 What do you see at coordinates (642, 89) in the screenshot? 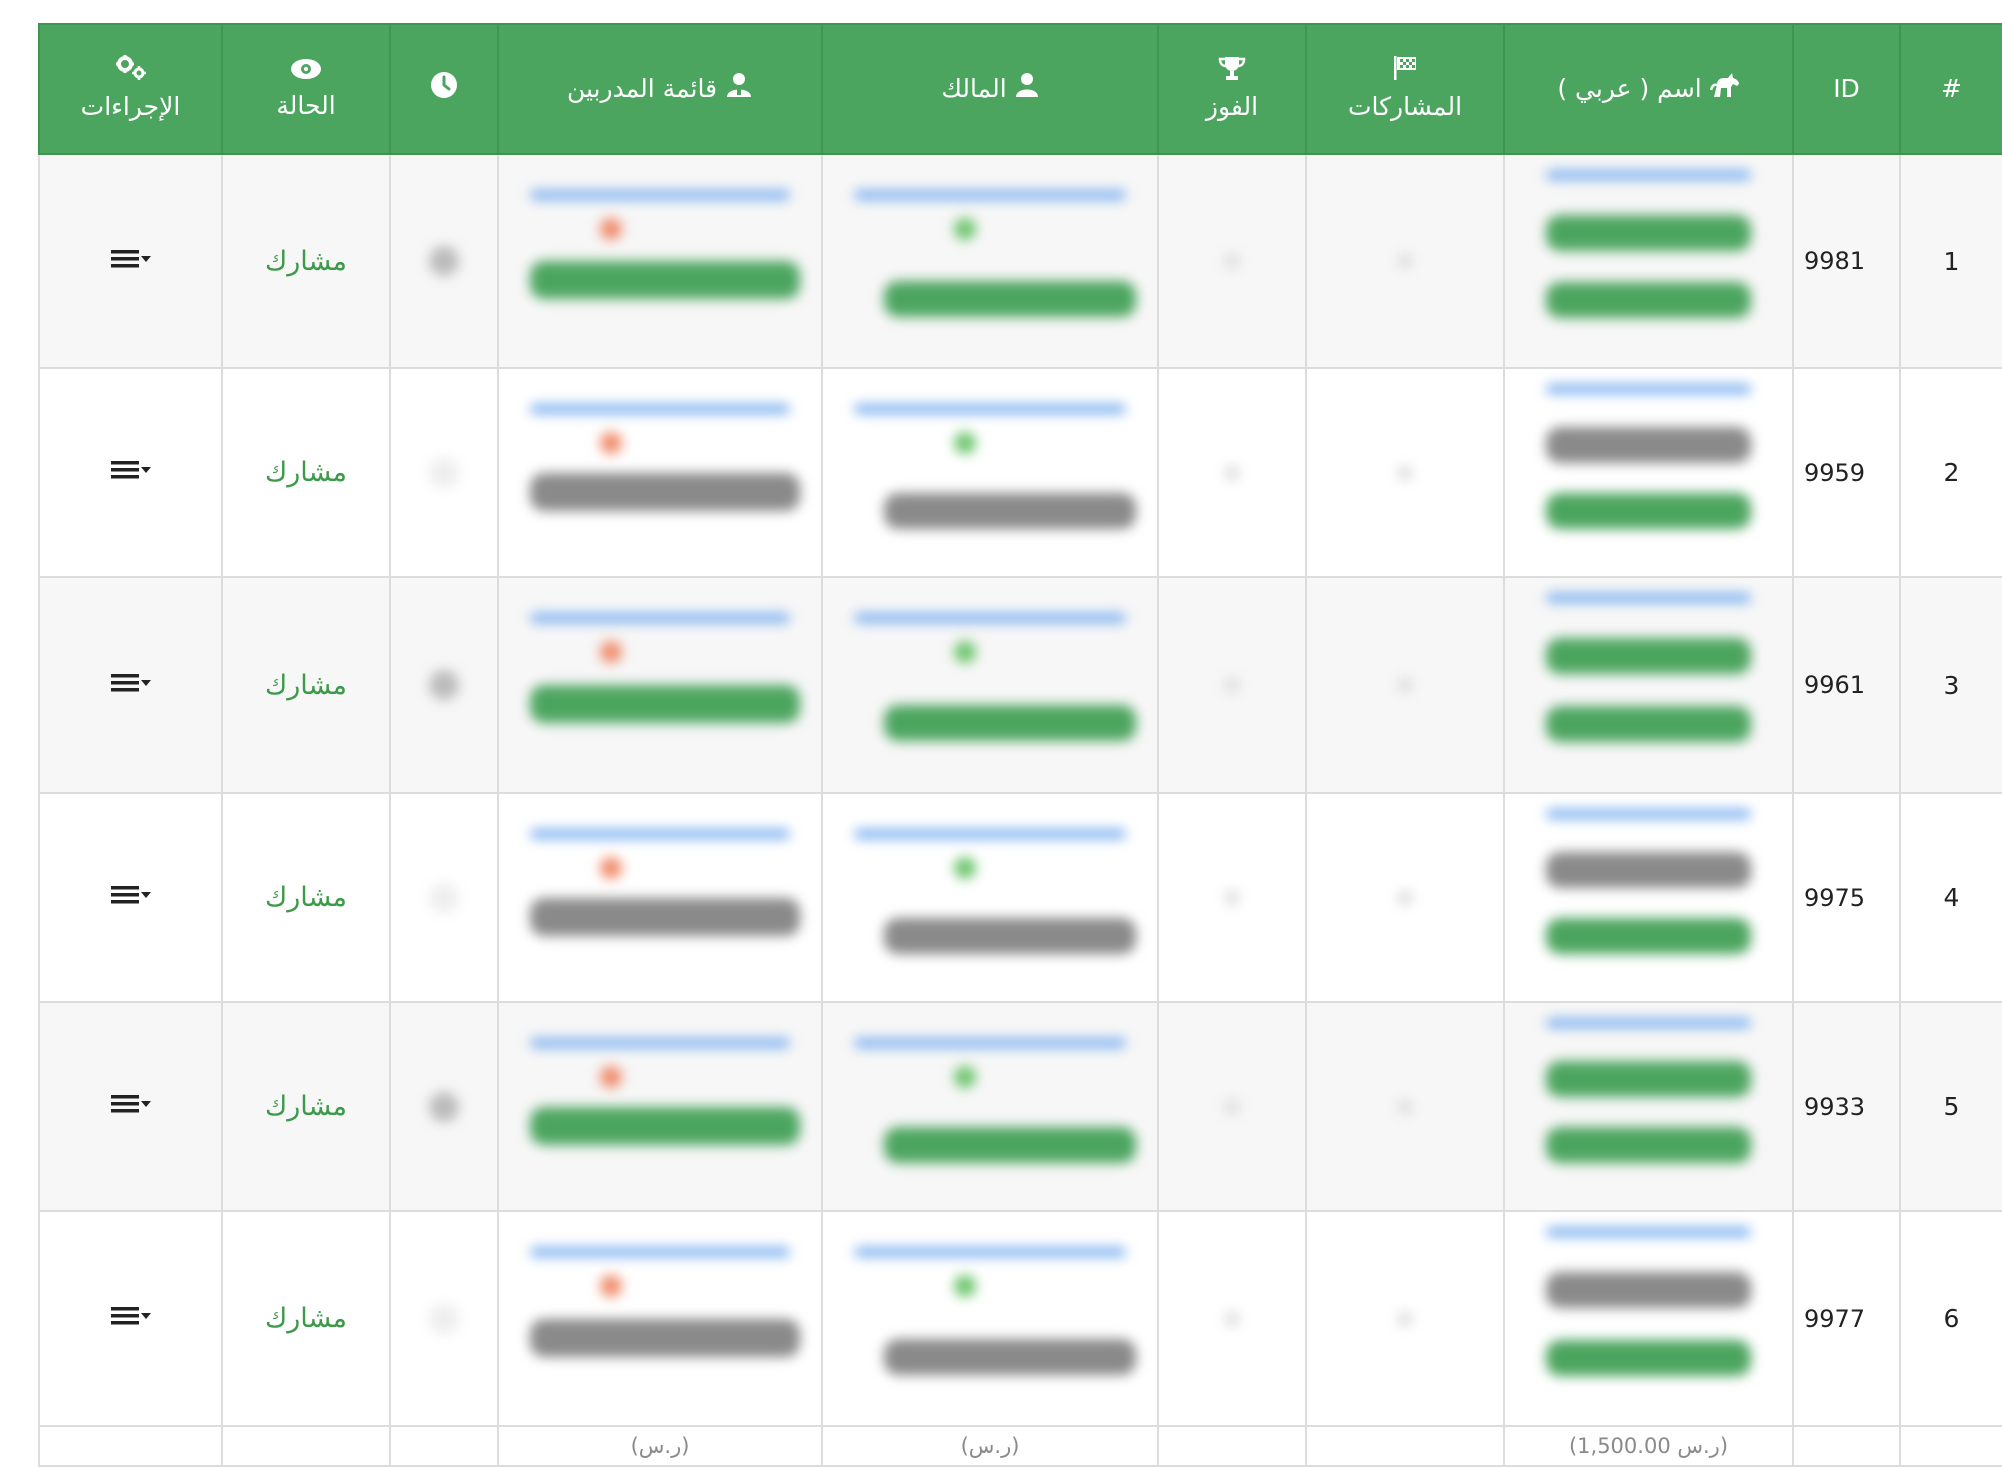
I see `header-trainers-label: قائمة المدربين` at bounding box center [642, 89].